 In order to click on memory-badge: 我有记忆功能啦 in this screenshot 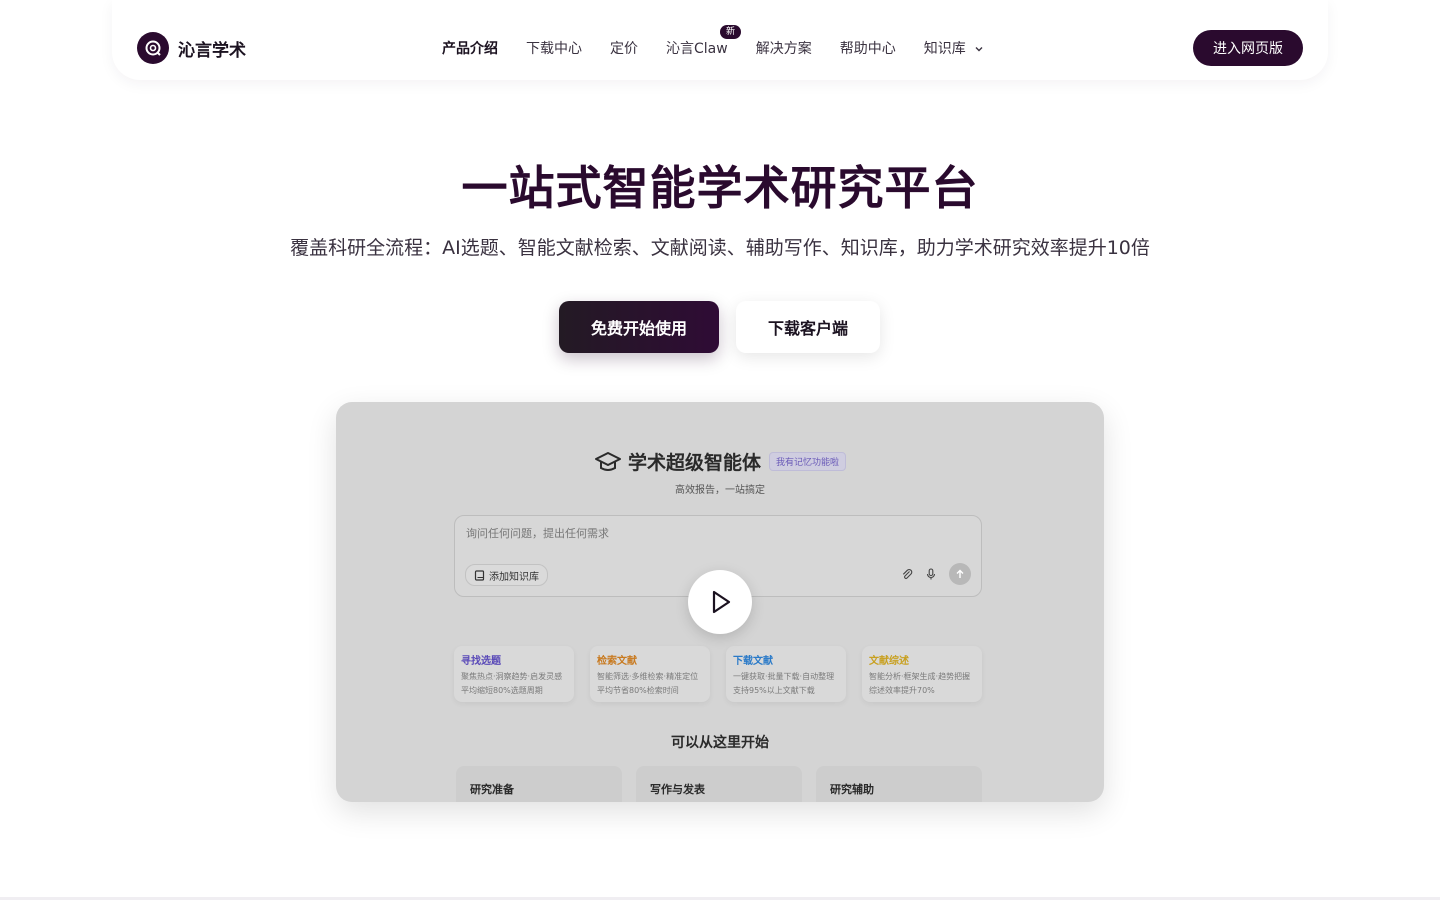, I will do `click(808, 461)`.